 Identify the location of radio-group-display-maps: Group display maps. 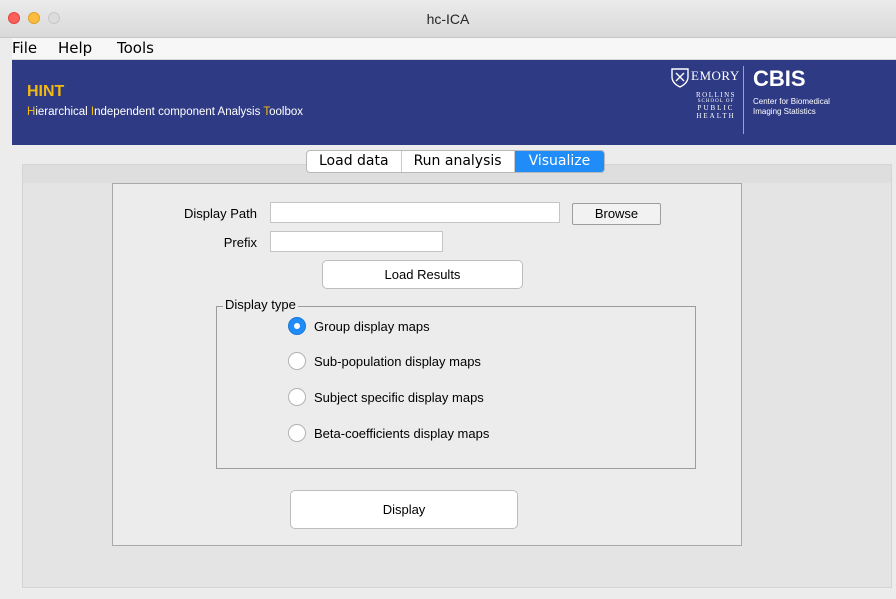
(359, 326).